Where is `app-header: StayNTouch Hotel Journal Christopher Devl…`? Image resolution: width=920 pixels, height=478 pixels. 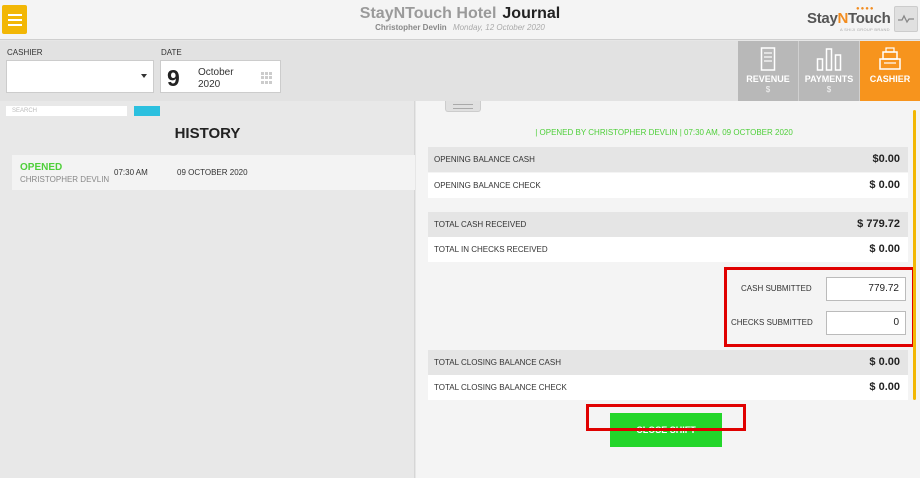
app-header: StayNTouch Hotel Journal Christopher Devl… is located at coordinates (460, 20).